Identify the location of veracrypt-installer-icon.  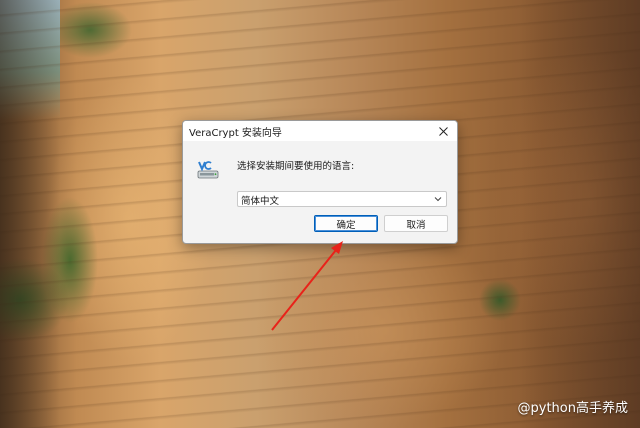
(208, 170).